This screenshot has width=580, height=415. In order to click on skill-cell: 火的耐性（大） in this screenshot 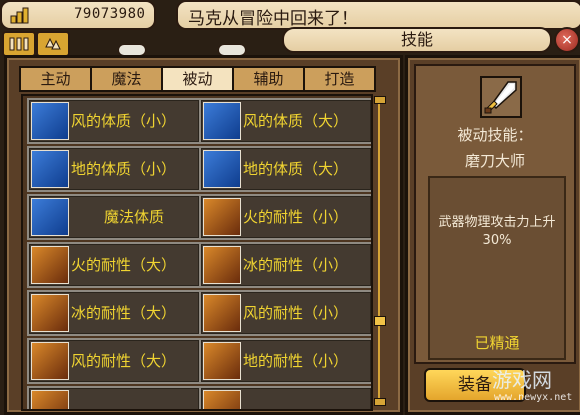, I will do `click(114, 265)`.